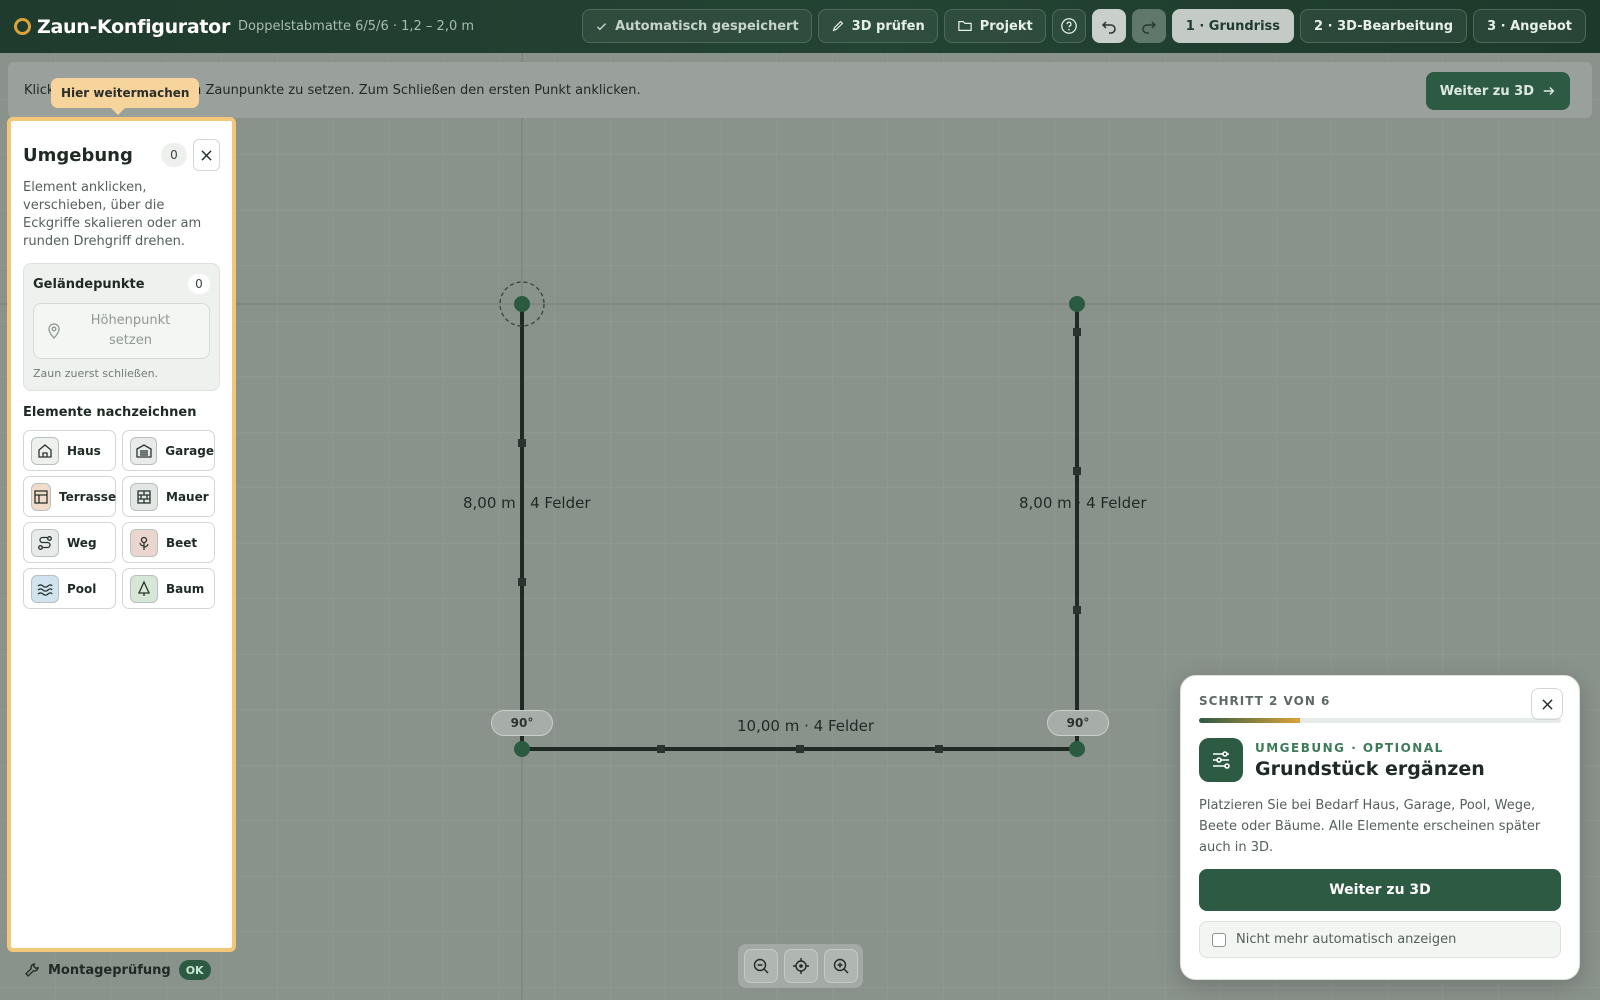 The height and width of the screenshot is (1000, 1600). Describe the element at coordinates (45, 450) in the screenshot. I see `house-icon` at that location.